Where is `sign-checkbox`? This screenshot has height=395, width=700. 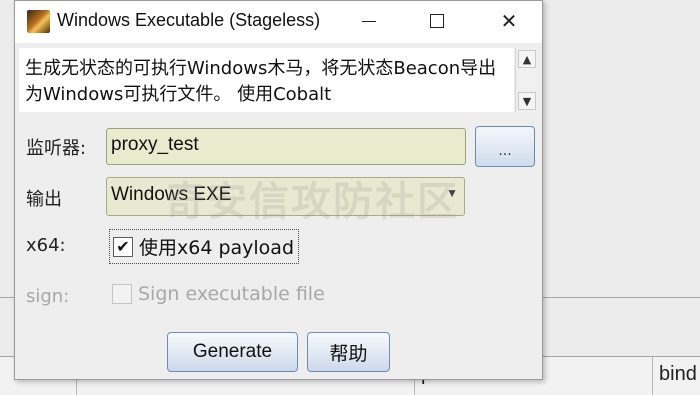
sign-checkbox is located at coordinates (122, 294).